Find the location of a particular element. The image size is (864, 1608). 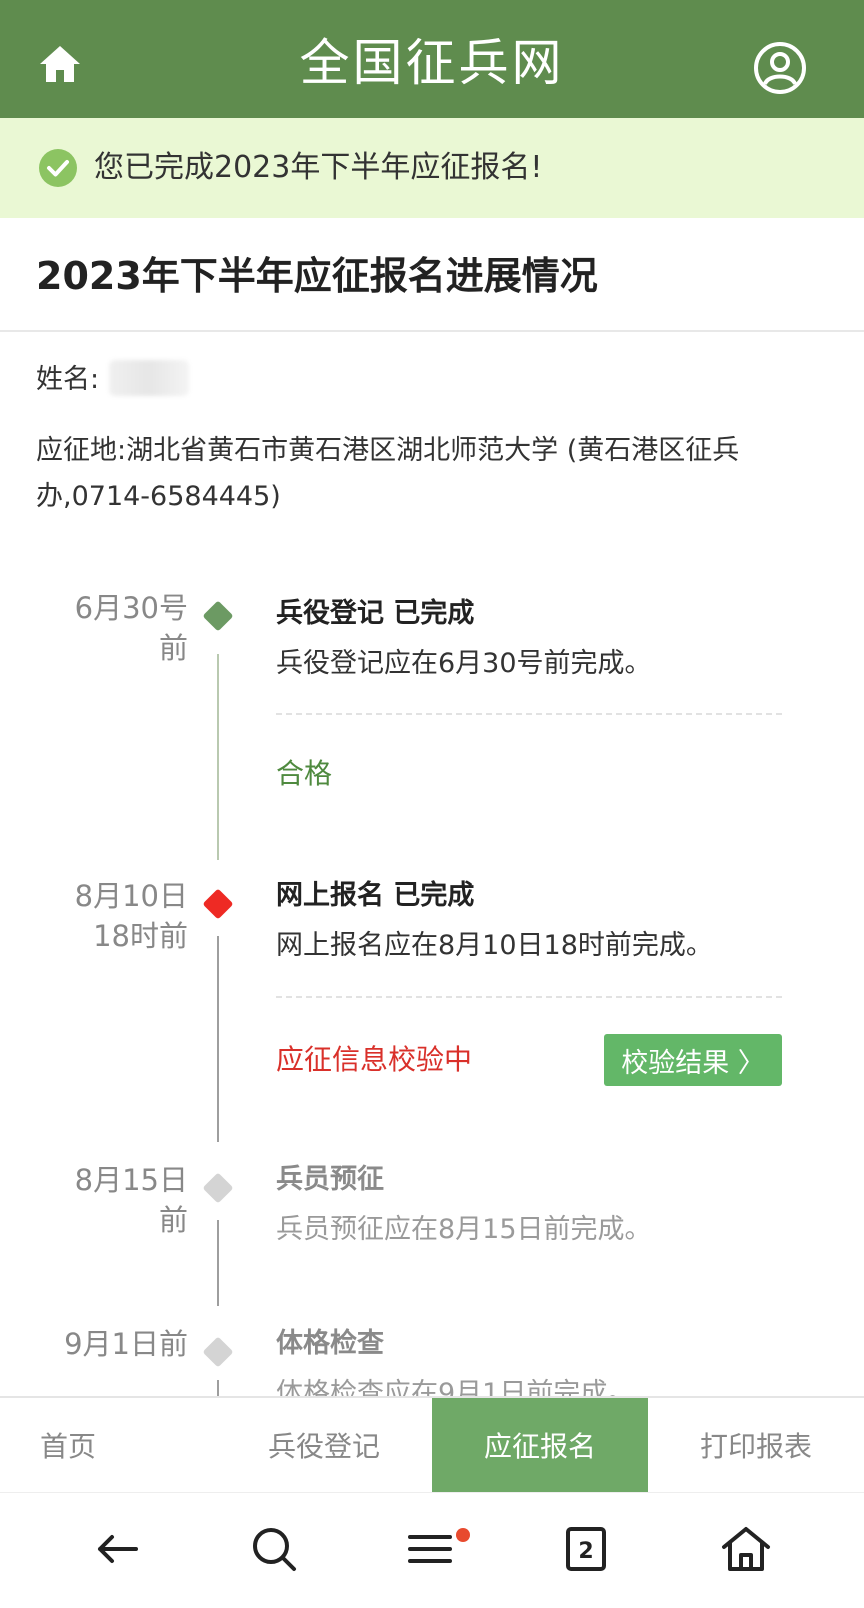

timeline-desc-3: 兵员预征应在8月15日前完成。 is located at coordinates (464, 1229).